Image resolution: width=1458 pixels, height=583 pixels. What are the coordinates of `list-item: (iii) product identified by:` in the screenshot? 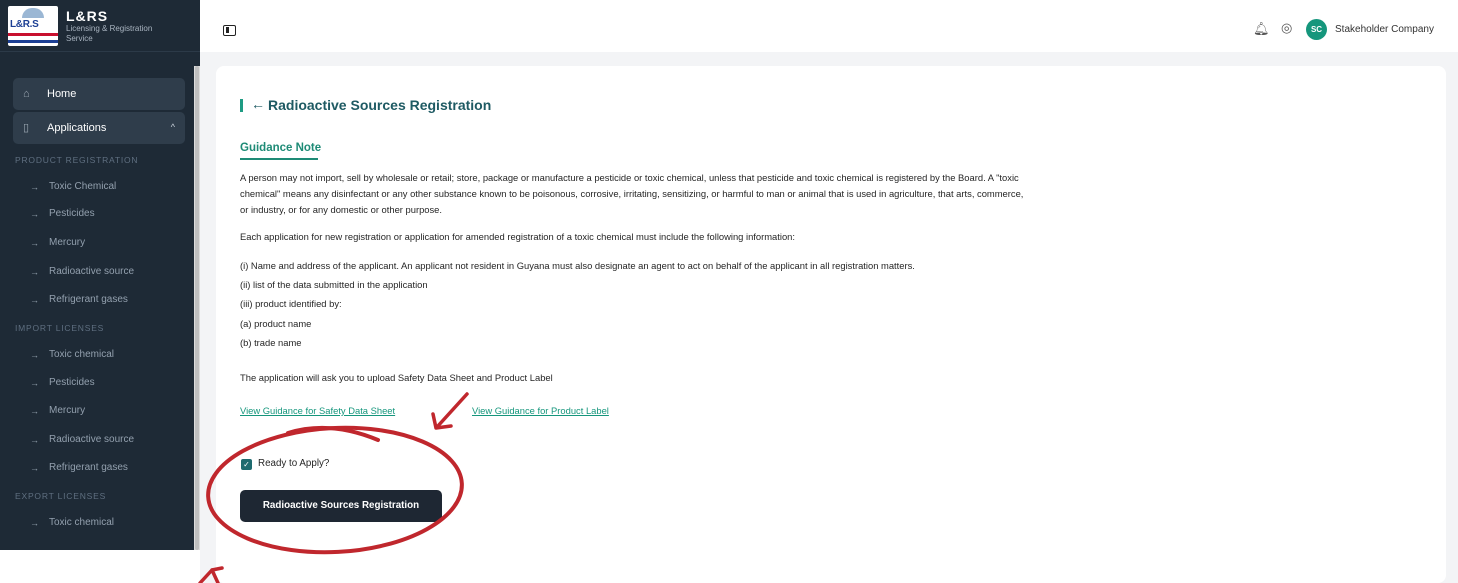 It's located at (291, 303).